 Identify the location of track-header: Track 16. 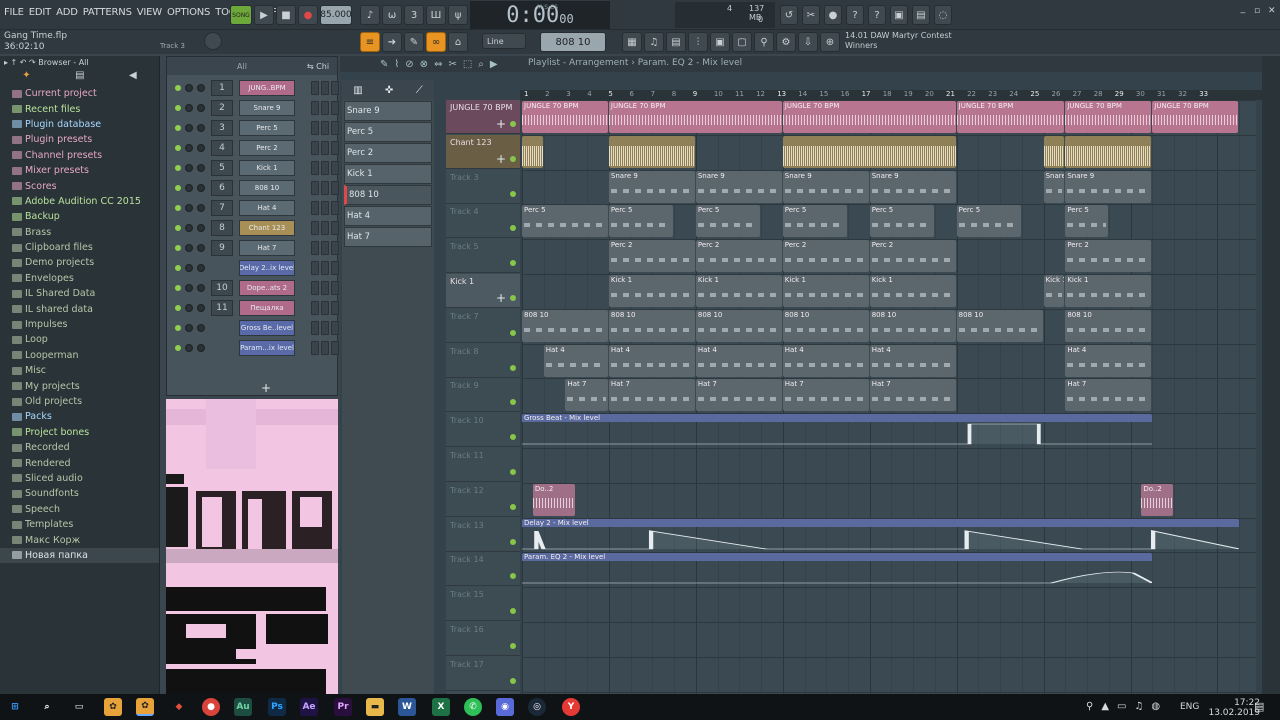
(483, 639).